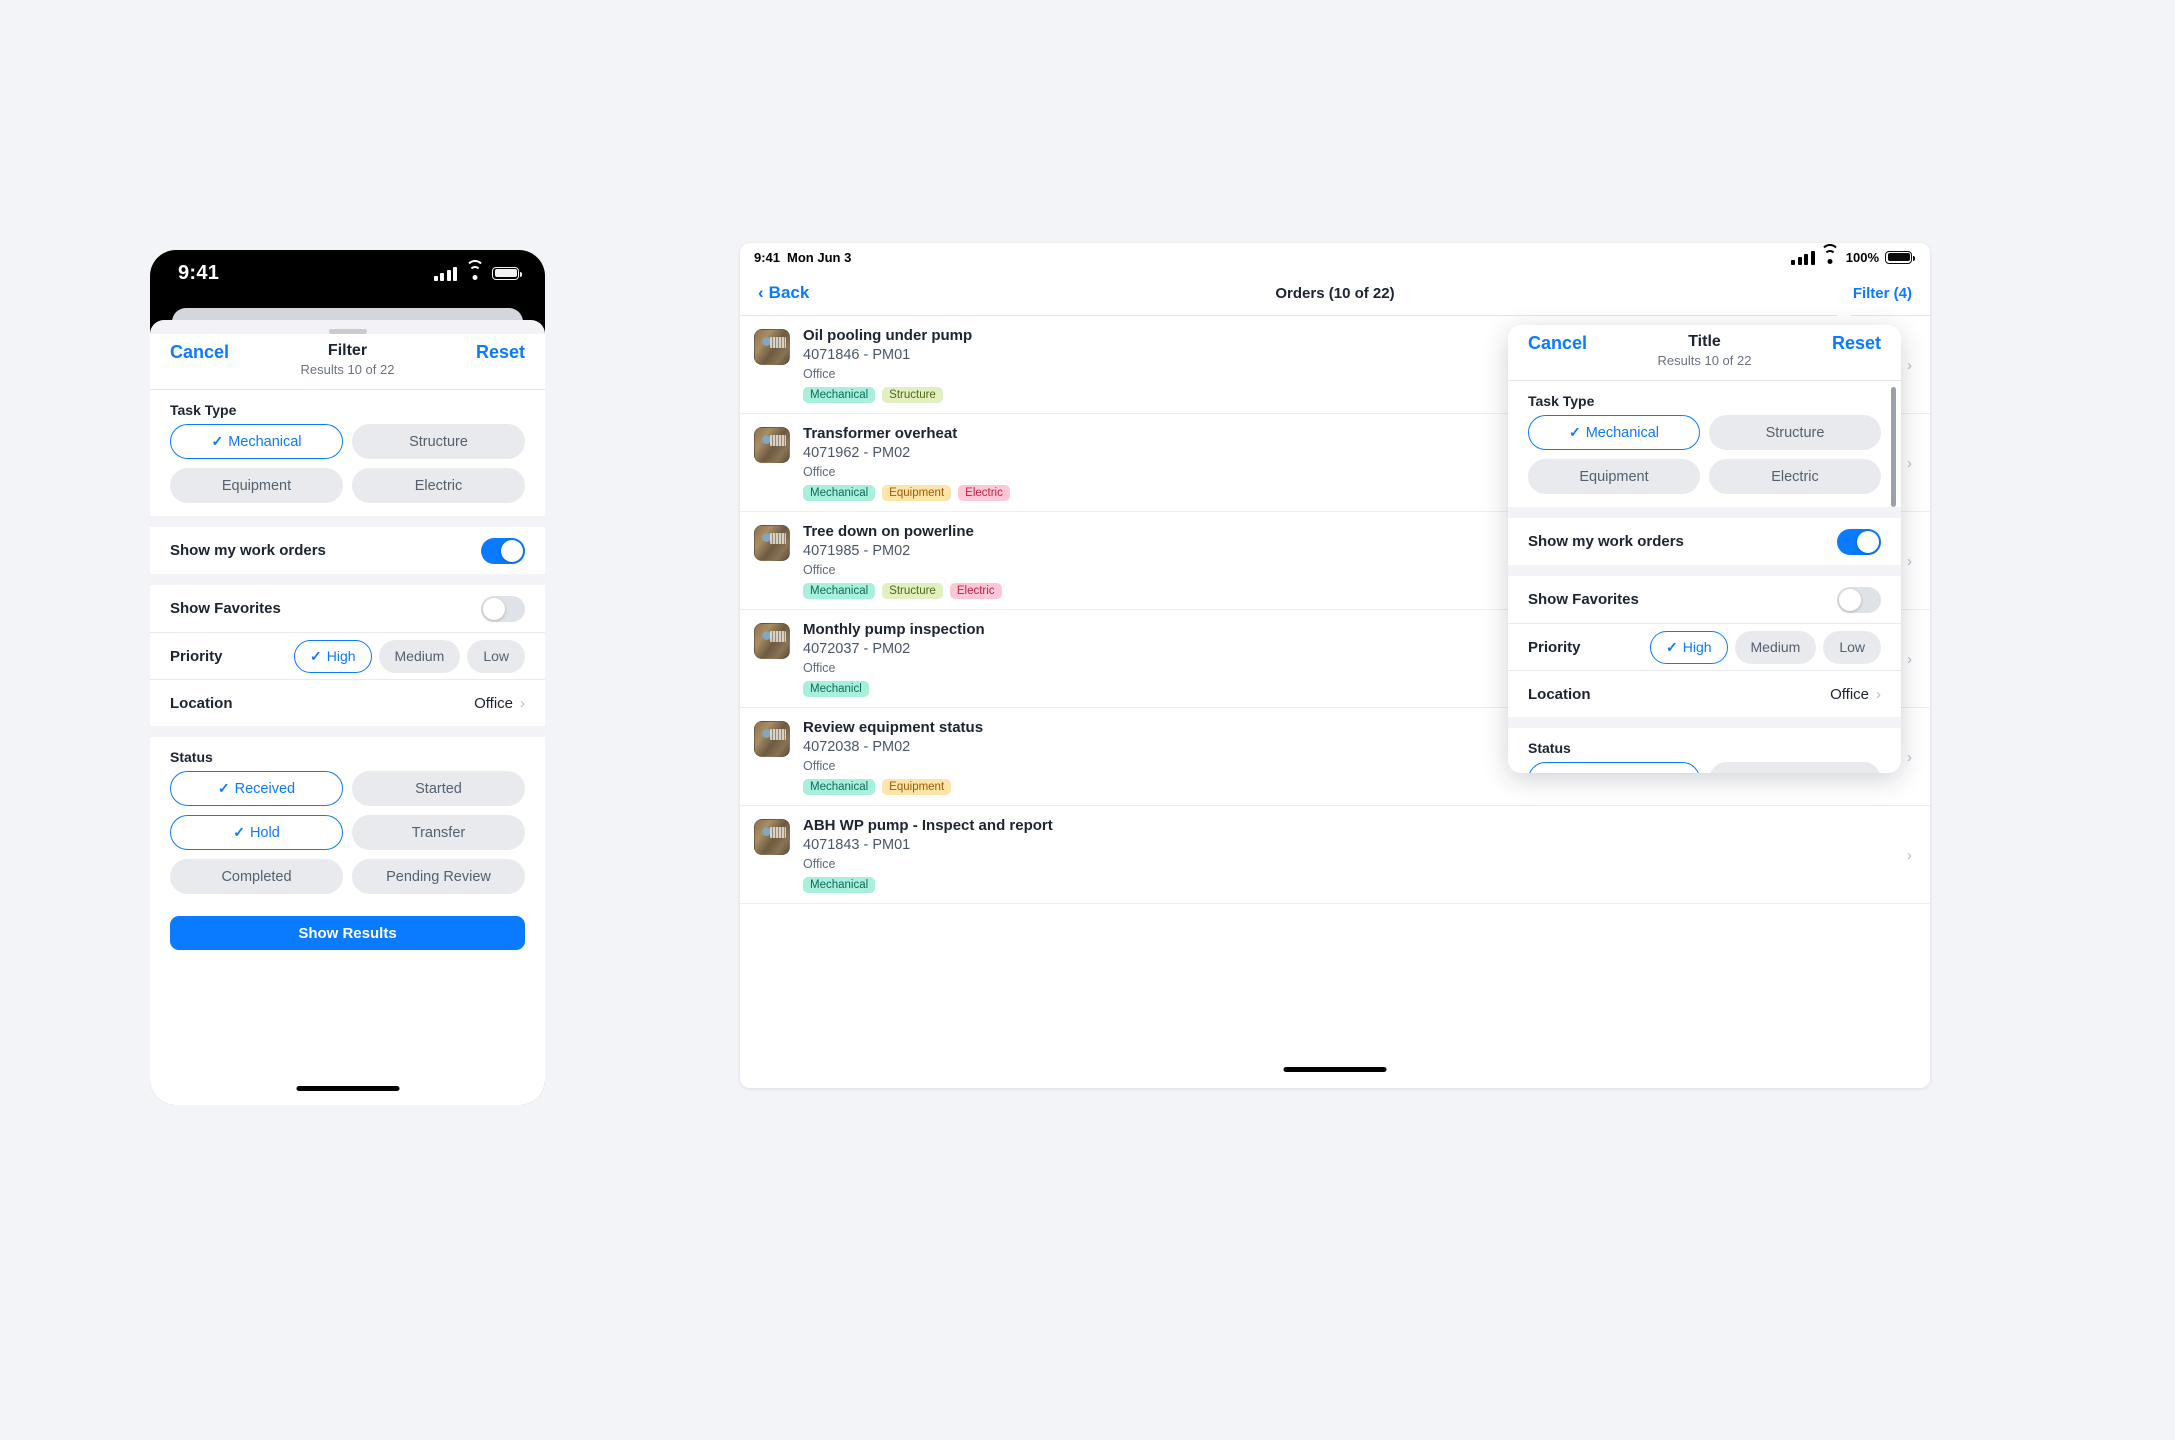 The height and width of the screenshot is (1440, 2175). Describe the element at coordinates (256, 485) in the screenshot. I see `task-type-chip-equipment: Equipment` at that location.